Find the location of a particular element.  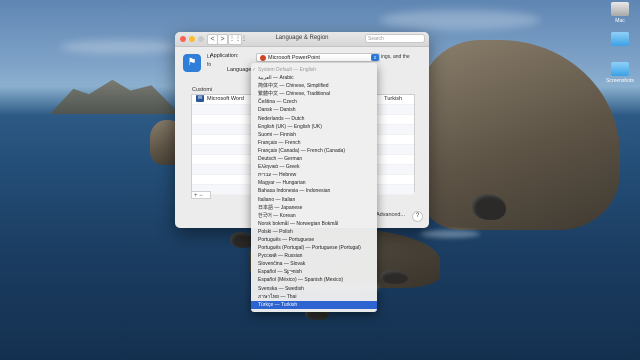

hard-disk-icon is located at coordinates (620, 9).